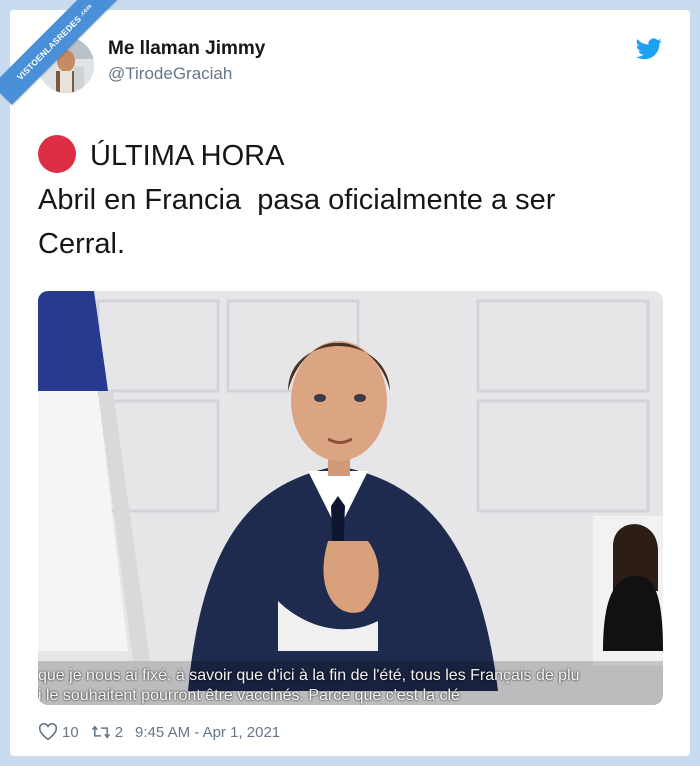 The width and height of the screenshot is (700, 766). I want to click on red-circle-icon, so click(57, 154).